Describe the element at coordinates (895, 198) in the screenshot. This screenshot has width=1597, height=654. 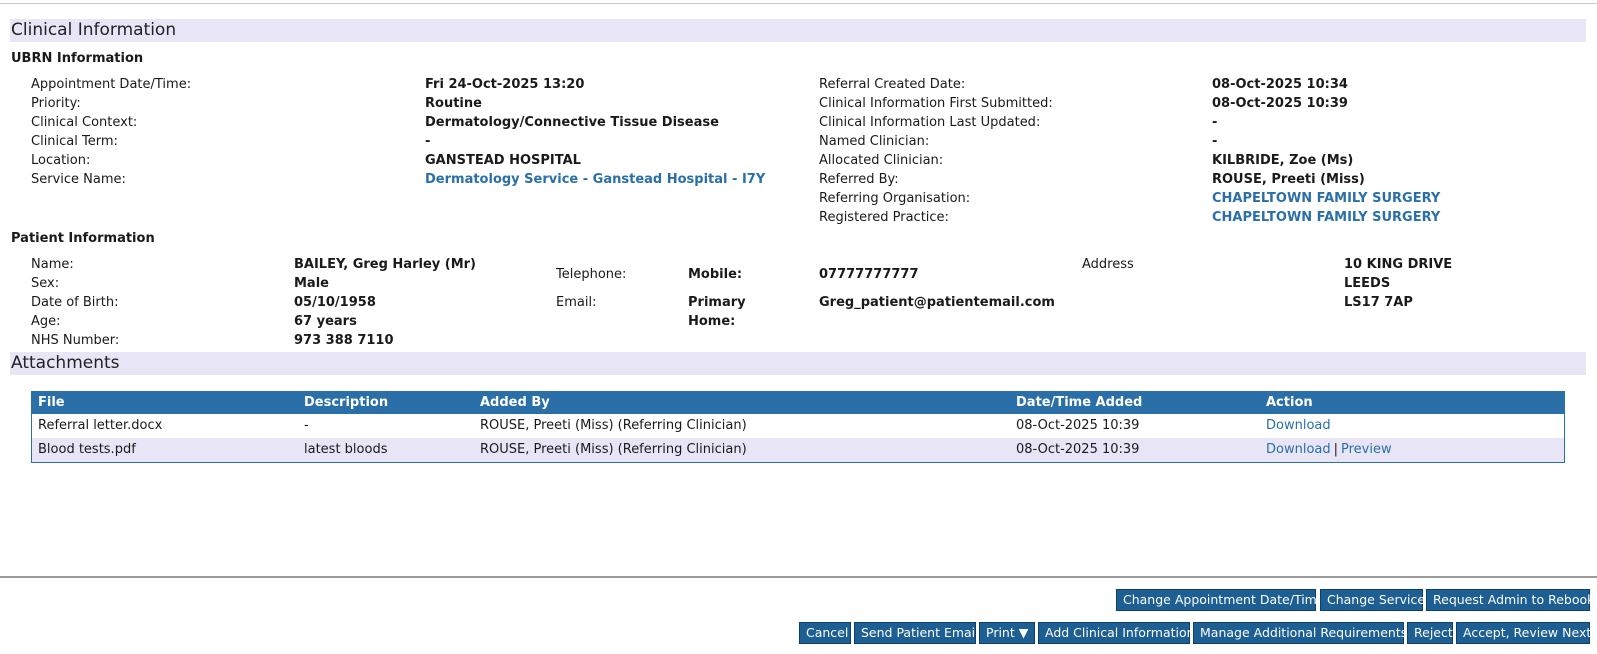
I see `referring-organisation-label: Referring Organisation:` at that location.